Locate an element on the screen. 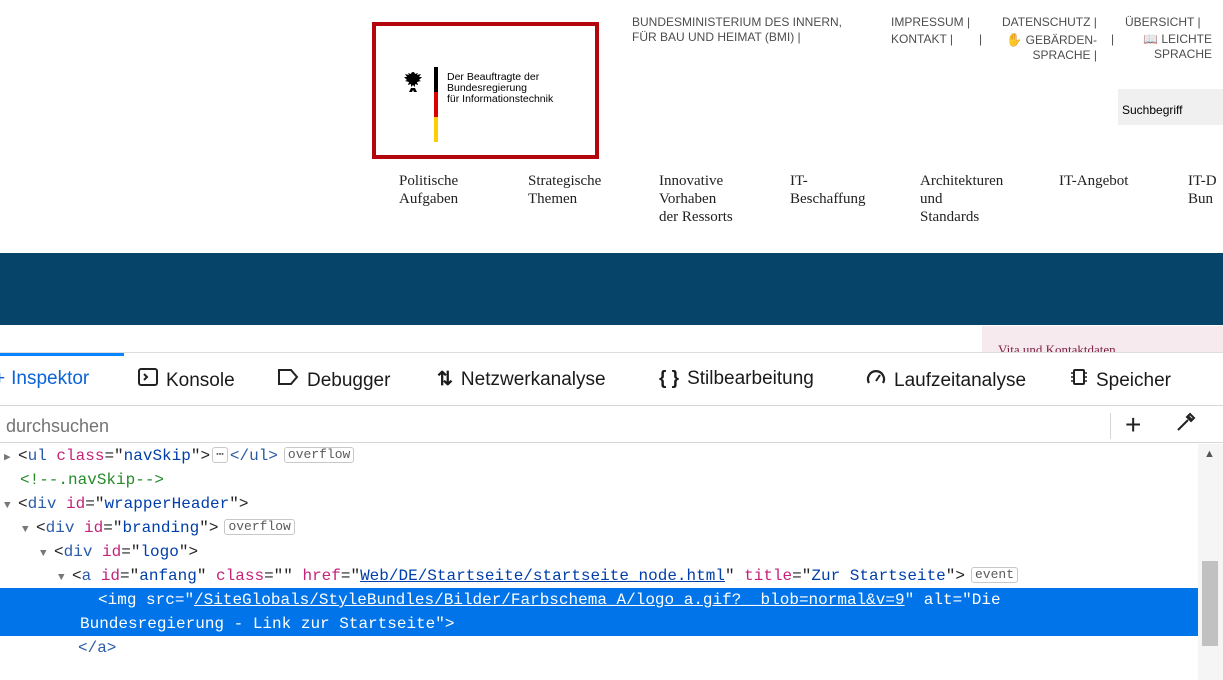  attr-value: branding is located at coordinates (161, 528).